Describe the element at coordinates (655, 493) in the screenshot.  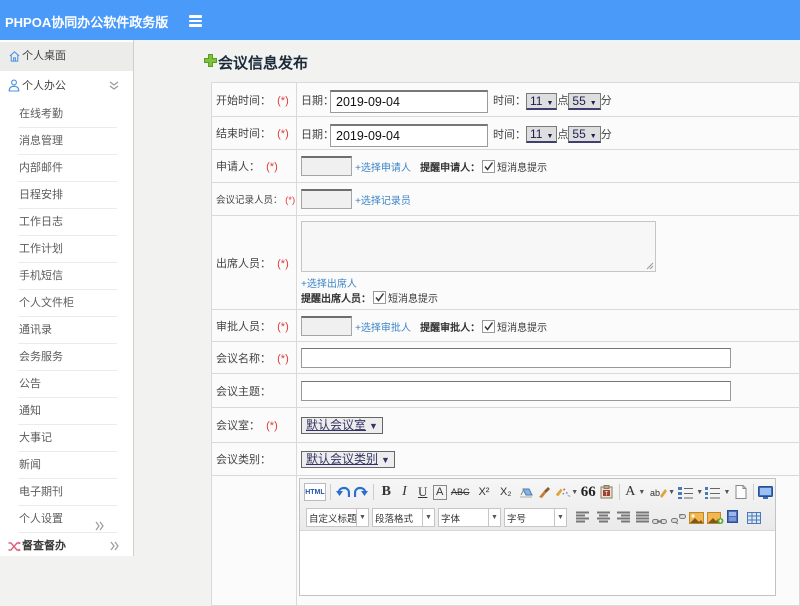
I see `svg-text: ab` at that location.